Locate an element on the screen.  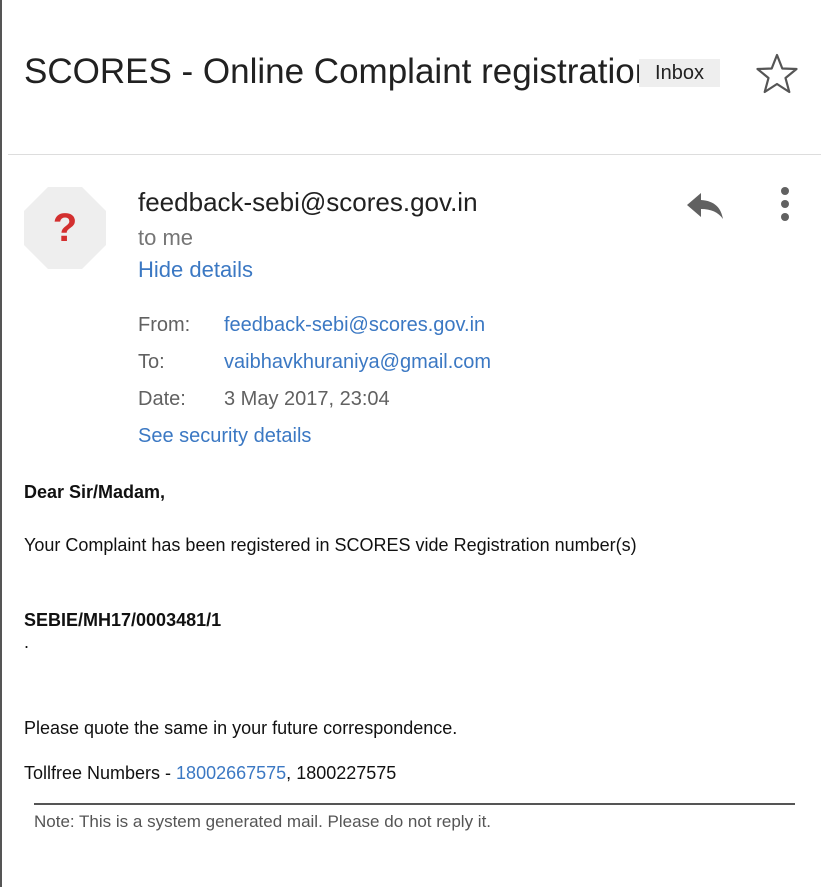
email-subject: SCORES - Online Complaint registration is located at coordinates (339, 71).